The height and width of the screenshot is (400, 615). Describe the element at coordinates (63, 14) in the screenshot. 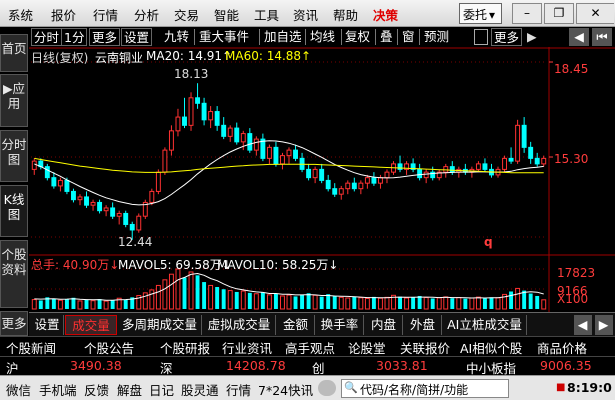

I see `menu-item-quote: 报价` at that location.